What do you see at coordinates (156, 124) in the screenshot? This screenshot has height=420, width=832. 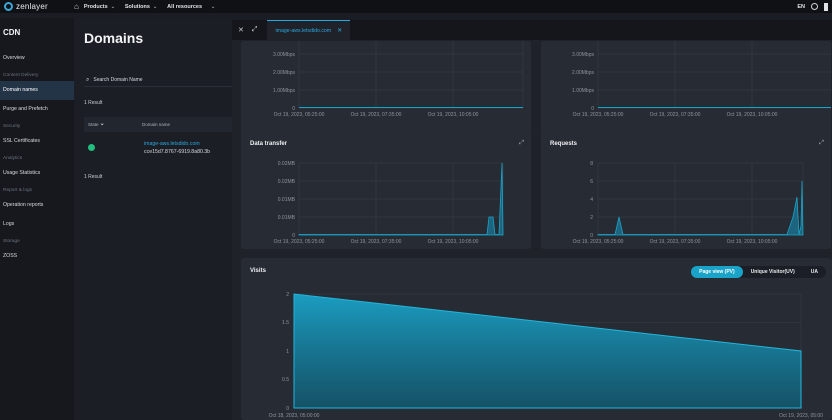 I see `column-domain-name: Domain name` at bounding box center [156, 124].